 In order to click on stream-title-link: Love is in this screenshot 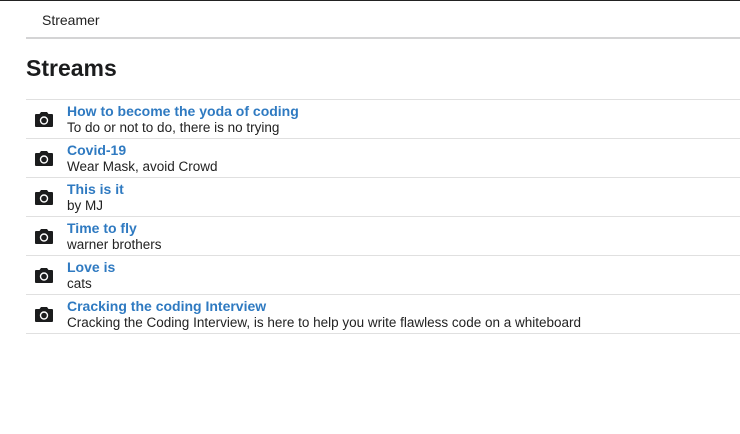, I will do `click(403, 267)`.